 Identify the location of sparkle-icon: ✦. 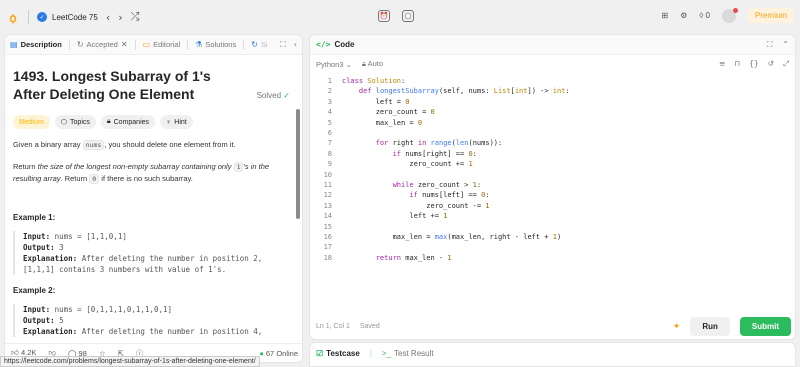
(677, 326).